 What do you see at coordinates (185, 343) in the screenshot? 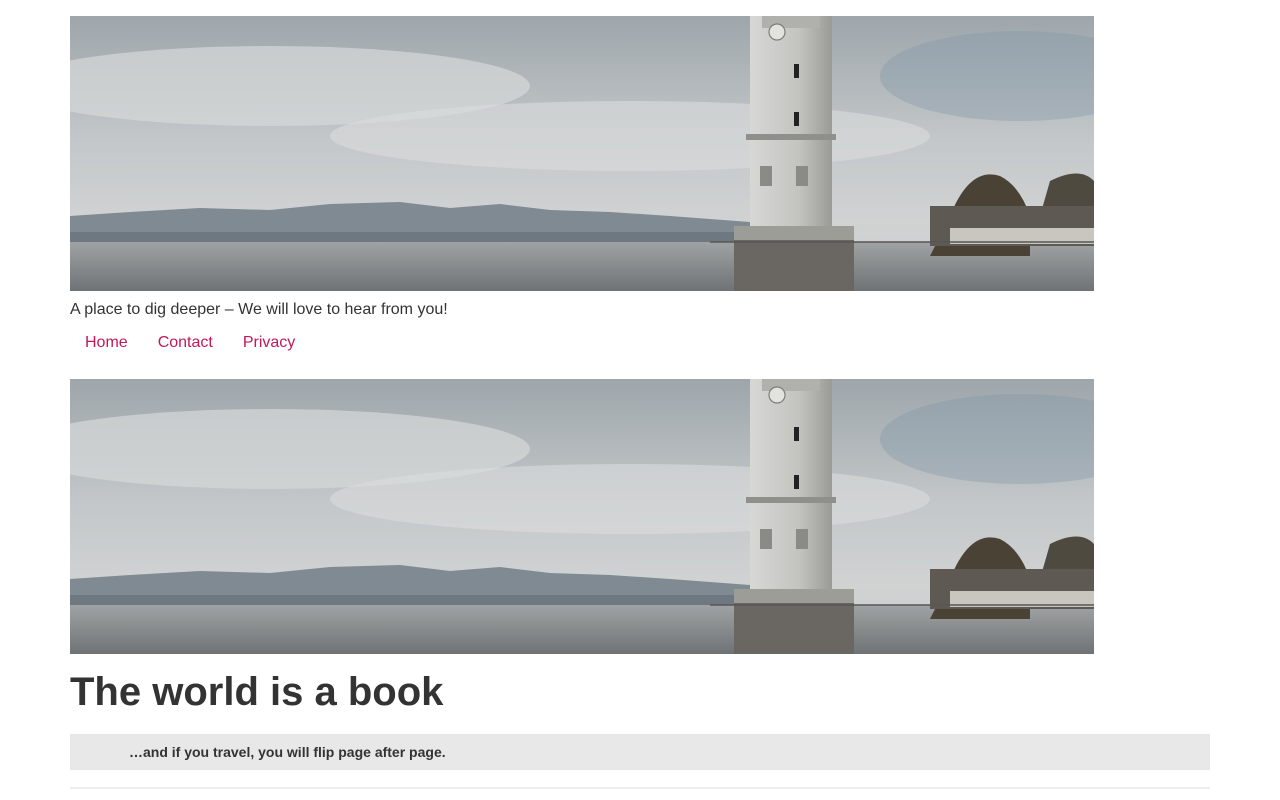
I see `nav-contact-link: Contact` at bounding box center [185, 343].